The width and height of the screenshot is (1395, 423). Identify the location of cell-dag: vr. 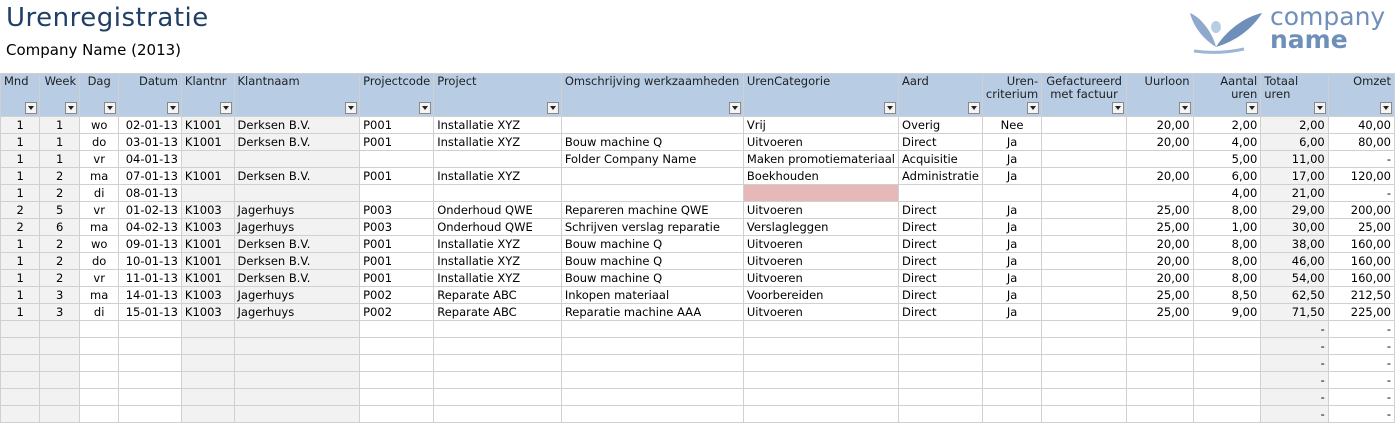
(99, 159).